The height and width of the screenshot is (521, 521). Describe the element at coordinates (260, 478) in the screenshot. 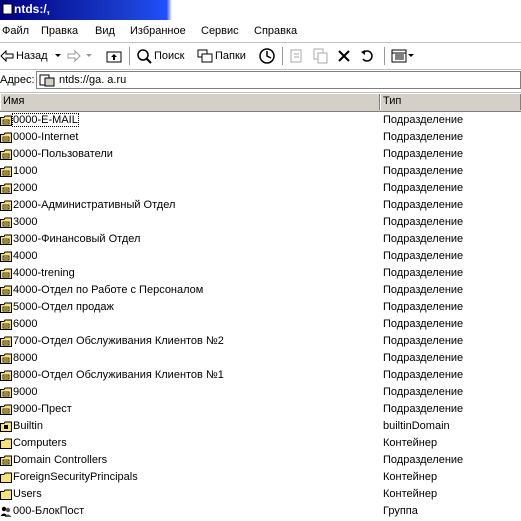

I see `list-item: ForeignSecurityPrincipals Контейнер` at that location.